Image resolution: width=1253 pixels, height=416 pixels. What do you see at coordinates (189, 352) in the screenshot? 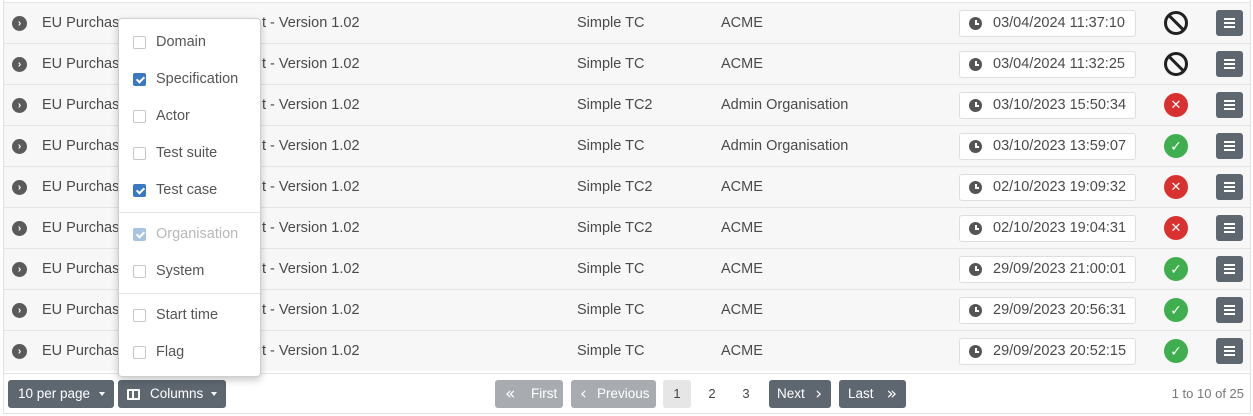
I see `column-option-flag: Flag` at bounding box center [189, 352].